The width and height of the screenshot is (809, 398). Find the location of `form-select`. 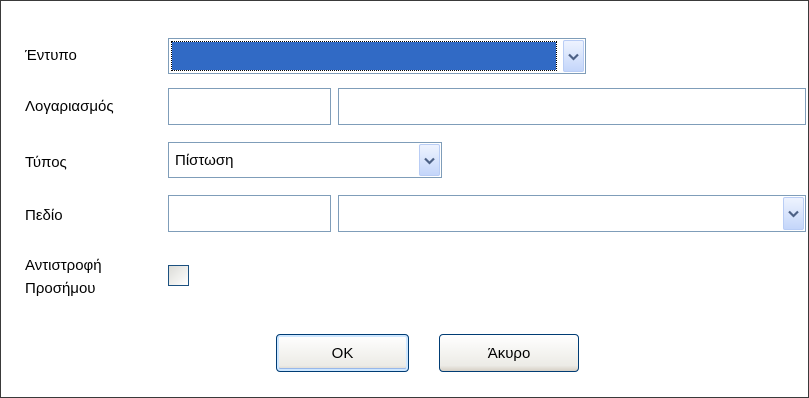

form-select is located at coordinates (377, 56).